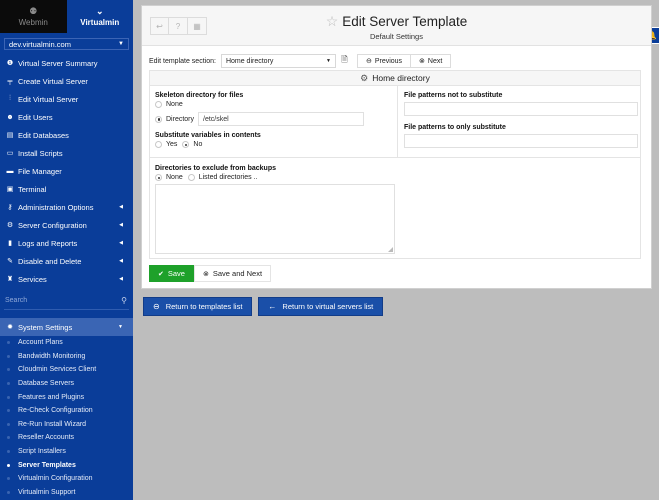  Describe the element at coordinates (158, 177) in the screenshot. I see `exclude-none-radio` at that location.